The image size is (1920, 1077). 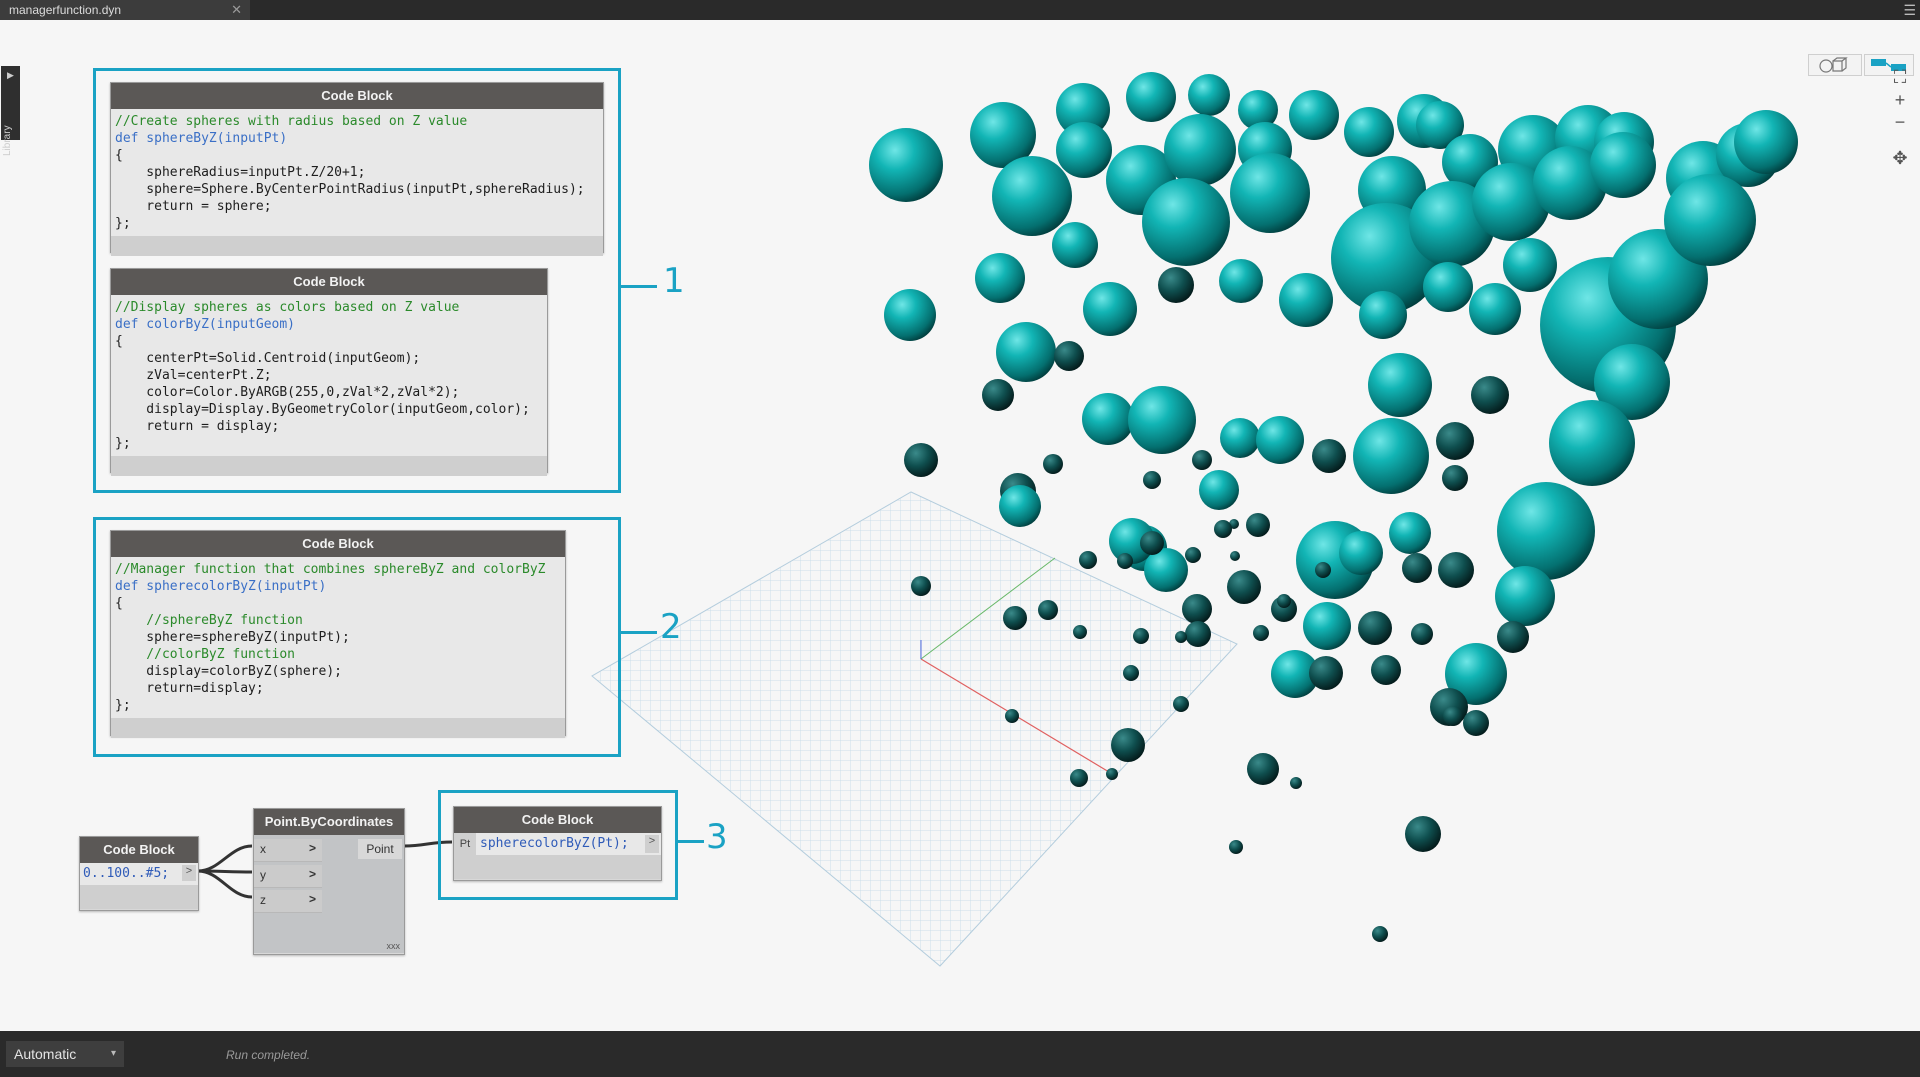 I want to click on run-mode-value: Automatic, so click(x=45, y=1054).